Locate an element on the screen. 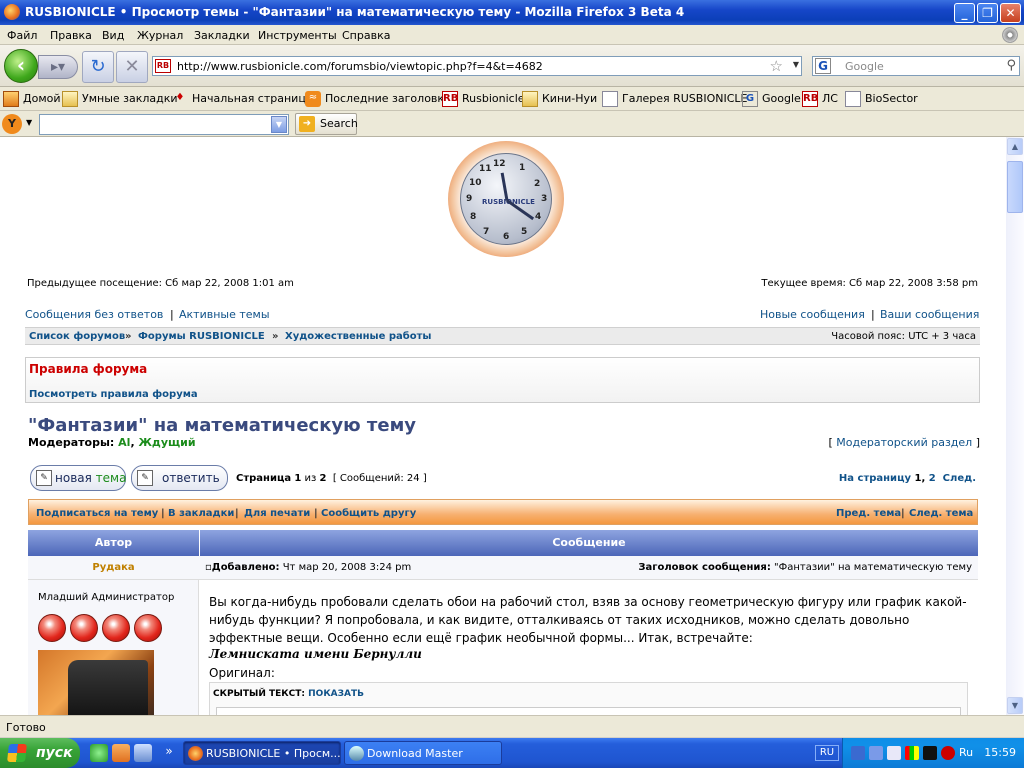  reload-button: ↻ is located at coordinates (98, 67).